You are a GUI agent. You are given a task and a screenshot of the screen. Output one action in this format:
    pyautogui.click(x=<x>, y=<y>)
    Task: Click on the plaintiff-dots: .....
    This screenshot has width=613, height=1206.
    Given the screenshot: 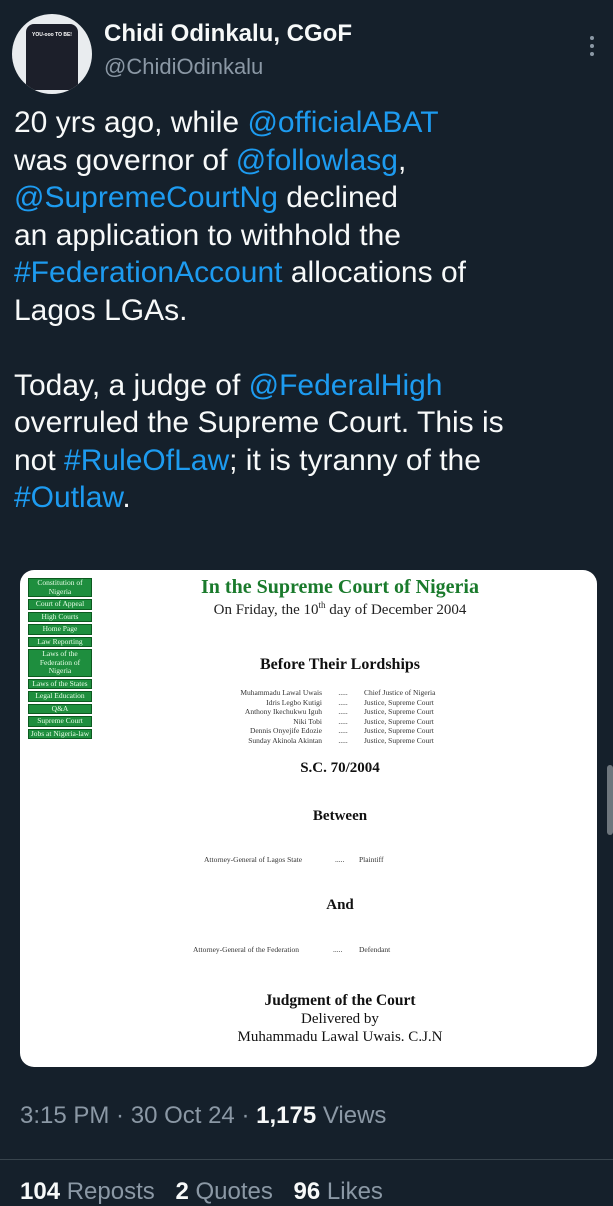 What is the action you would take?
    pyautogui.click(x=340, y=859)
    